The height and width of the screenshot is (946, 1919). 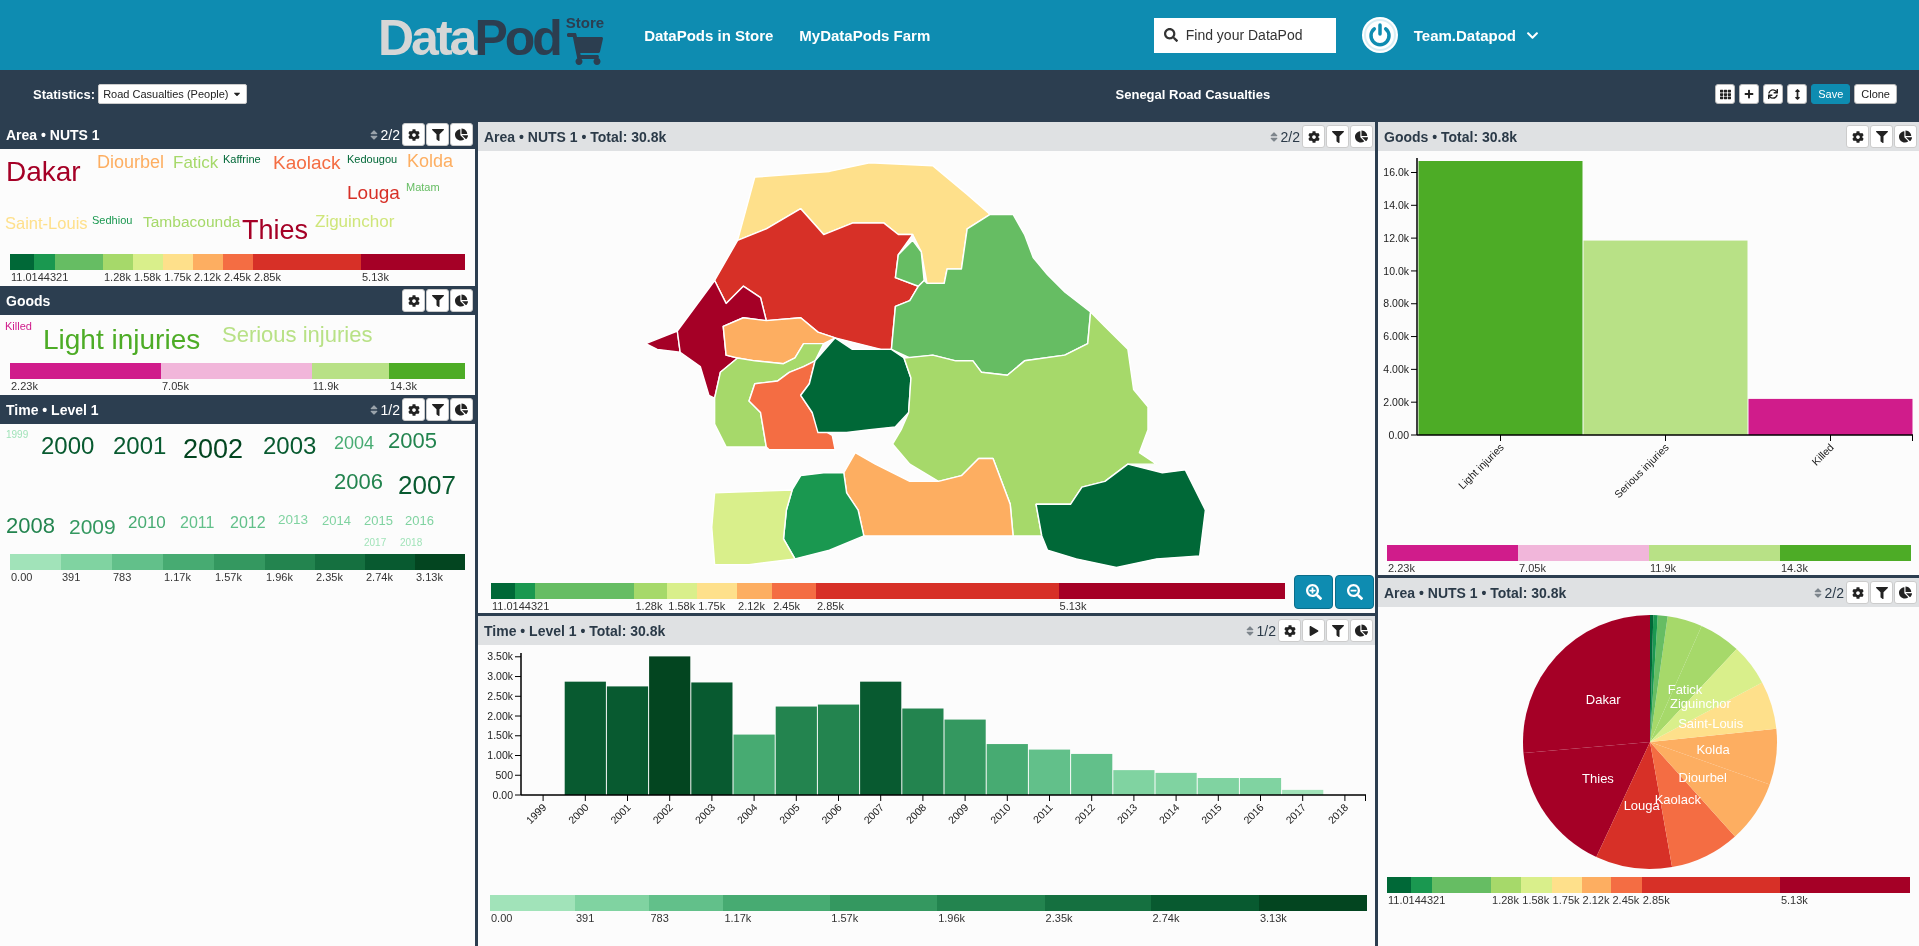 I want to click on cloud-word: 2002, so click(x=213, y=449).